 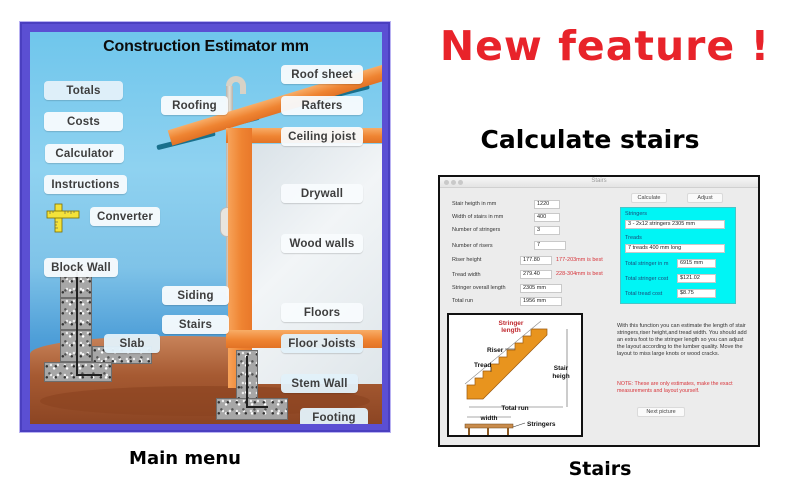 I want to click on stairs-caption: Stairs, so click(x=600, y=469).